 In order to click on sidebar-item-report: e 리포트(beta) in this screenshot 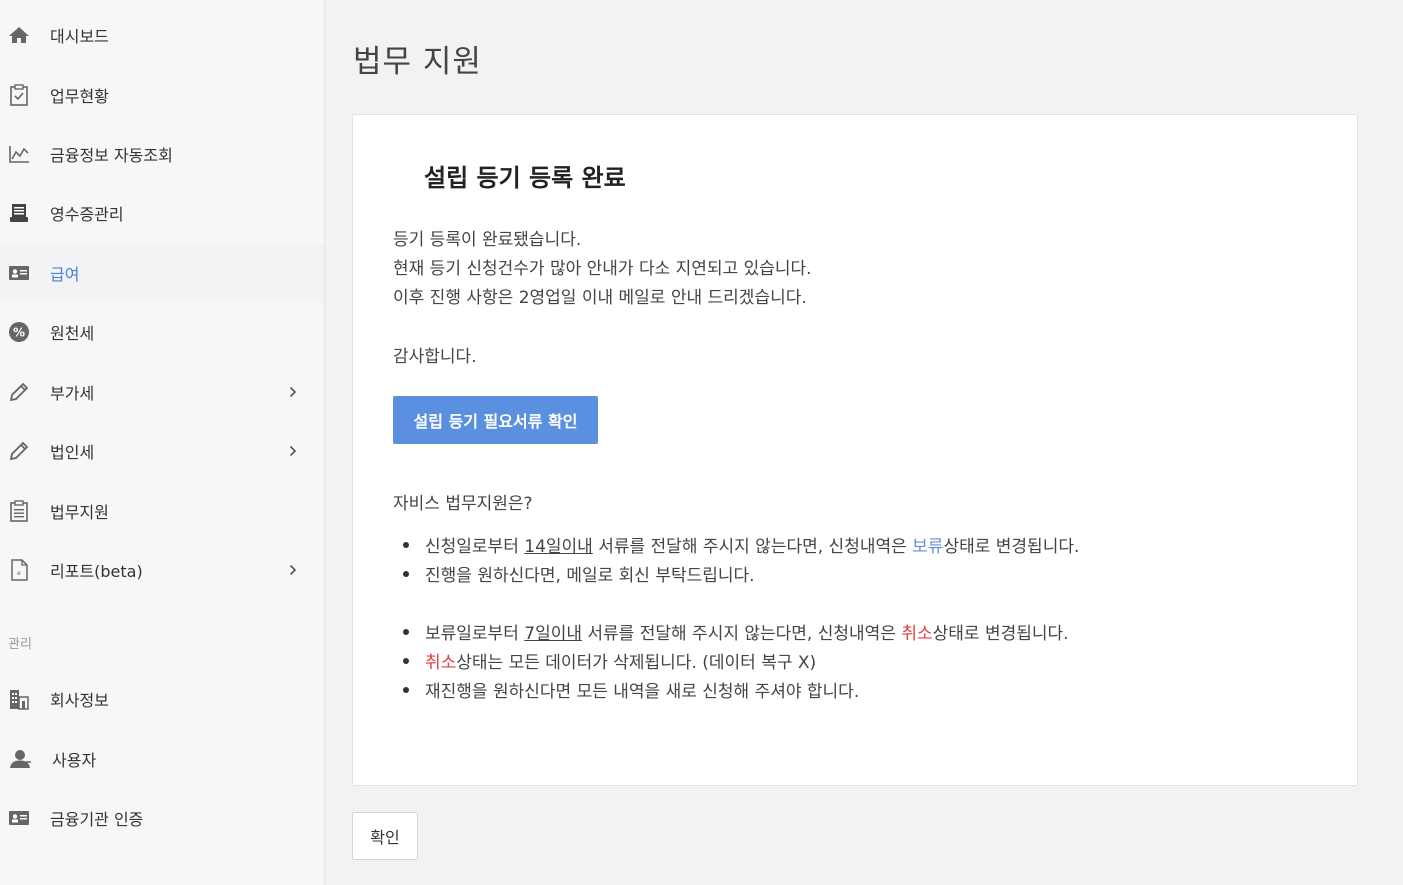, I will do `click(162, 569)`.